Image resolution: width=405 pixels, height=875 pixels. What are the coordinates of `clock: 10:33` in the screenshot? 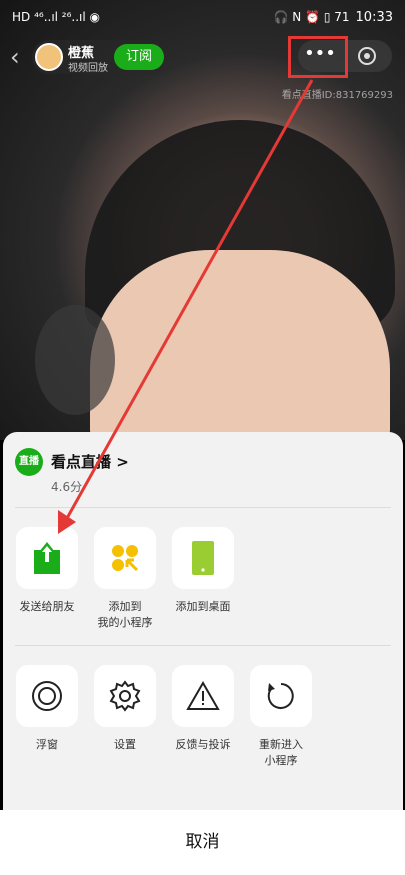 It's located at (374, 17).